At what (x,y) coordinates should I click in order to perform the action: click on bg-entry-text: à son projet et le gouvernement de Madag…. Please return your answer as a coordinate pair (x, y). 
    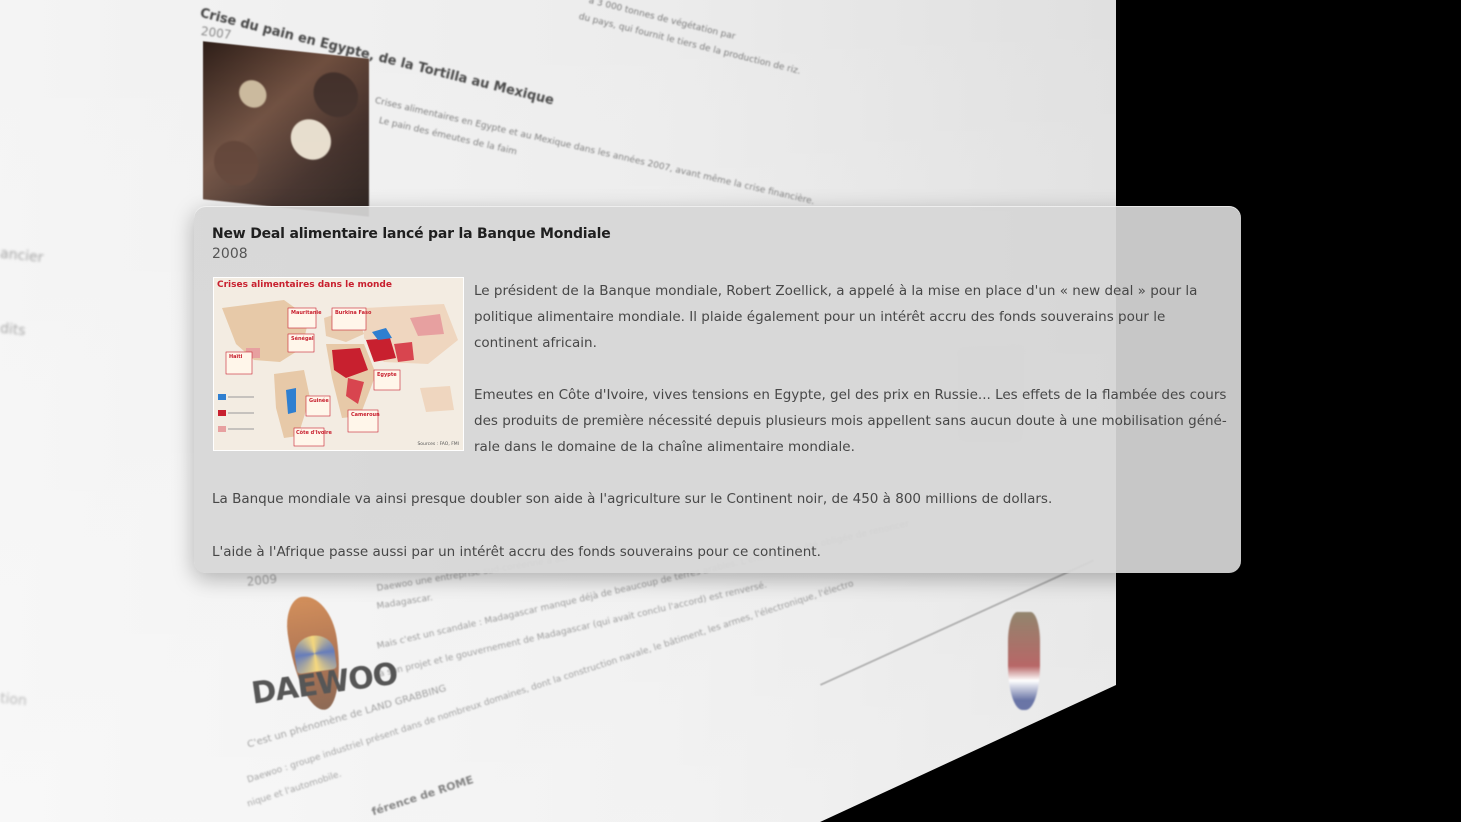
    Looking at the image, I should click on (573, 630).